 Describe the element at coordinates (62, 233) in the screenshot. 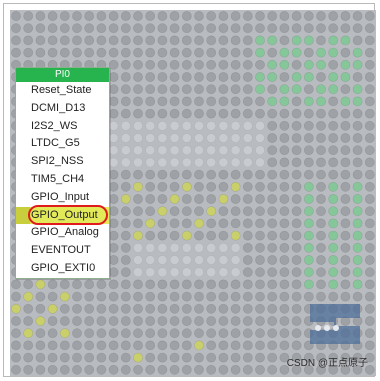

I see `menu-item-gpio-analog: GPIO_Analog` at that location.